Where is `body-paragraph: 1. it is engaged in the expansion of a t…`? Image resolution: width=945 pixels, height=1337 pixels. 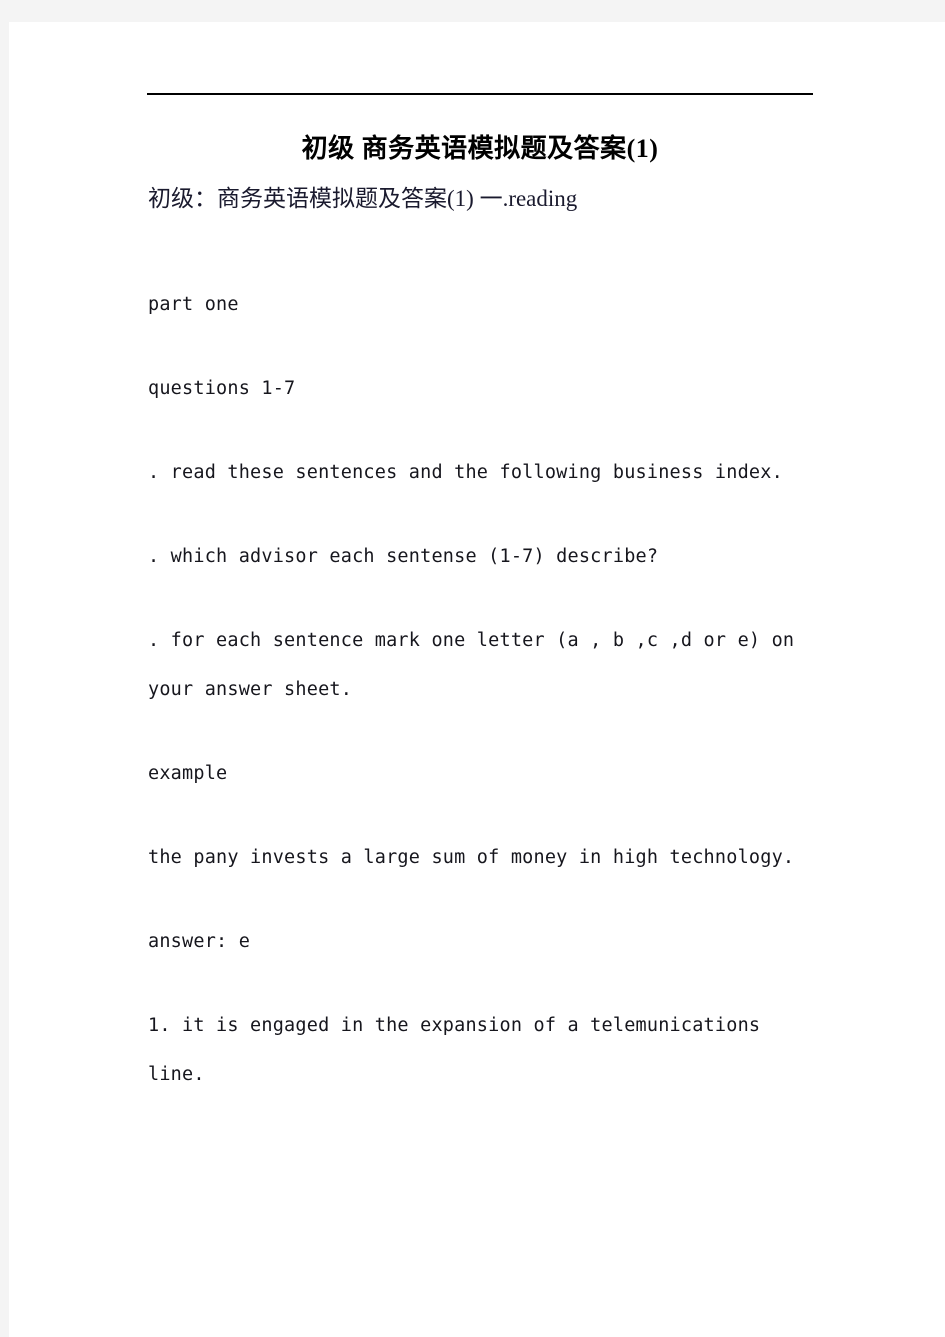
body-paragraph: 1. it is engaged in the expansion of a t… is located at coordinates (460, 1050).